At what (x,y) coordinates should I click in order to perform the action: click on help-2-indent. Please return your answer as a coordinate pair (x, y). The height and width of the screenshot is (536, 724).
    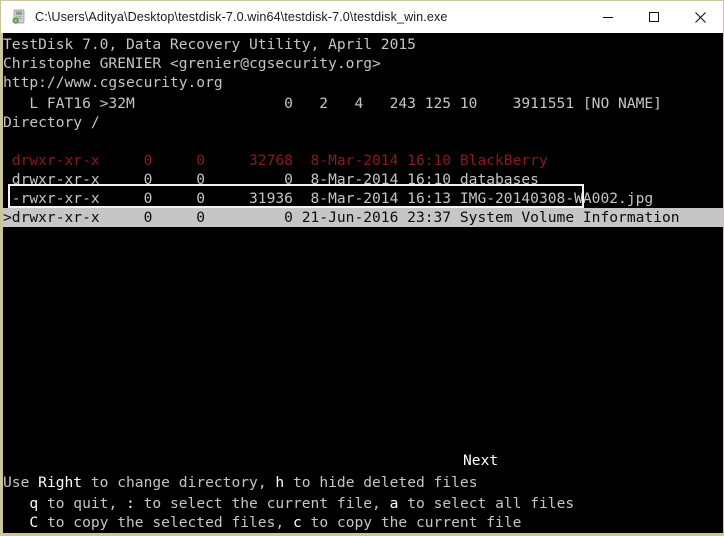
    Looking at the image, I should click on (16, 503).